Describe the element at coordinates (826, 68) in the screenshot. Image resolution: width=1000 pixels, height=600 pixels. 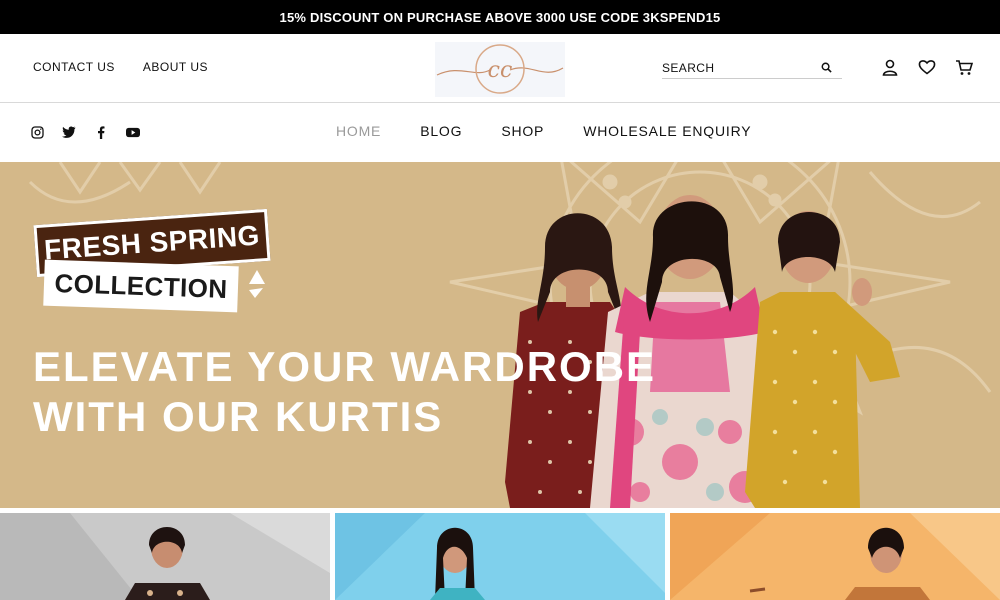
I see `search-icon` at that location.